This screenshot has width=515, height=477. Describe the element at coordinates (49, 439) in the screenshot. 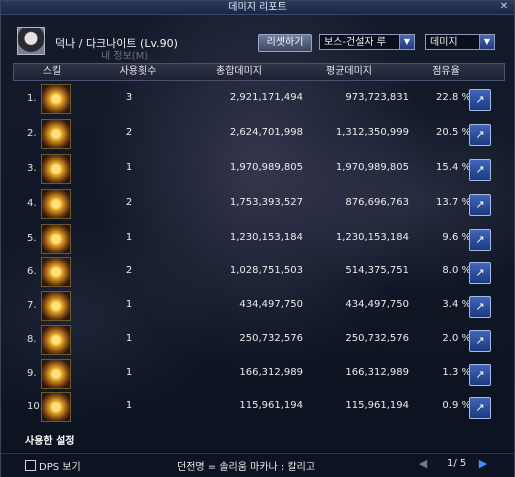

I see `used-settings-label: 사용한 설정` at that location.